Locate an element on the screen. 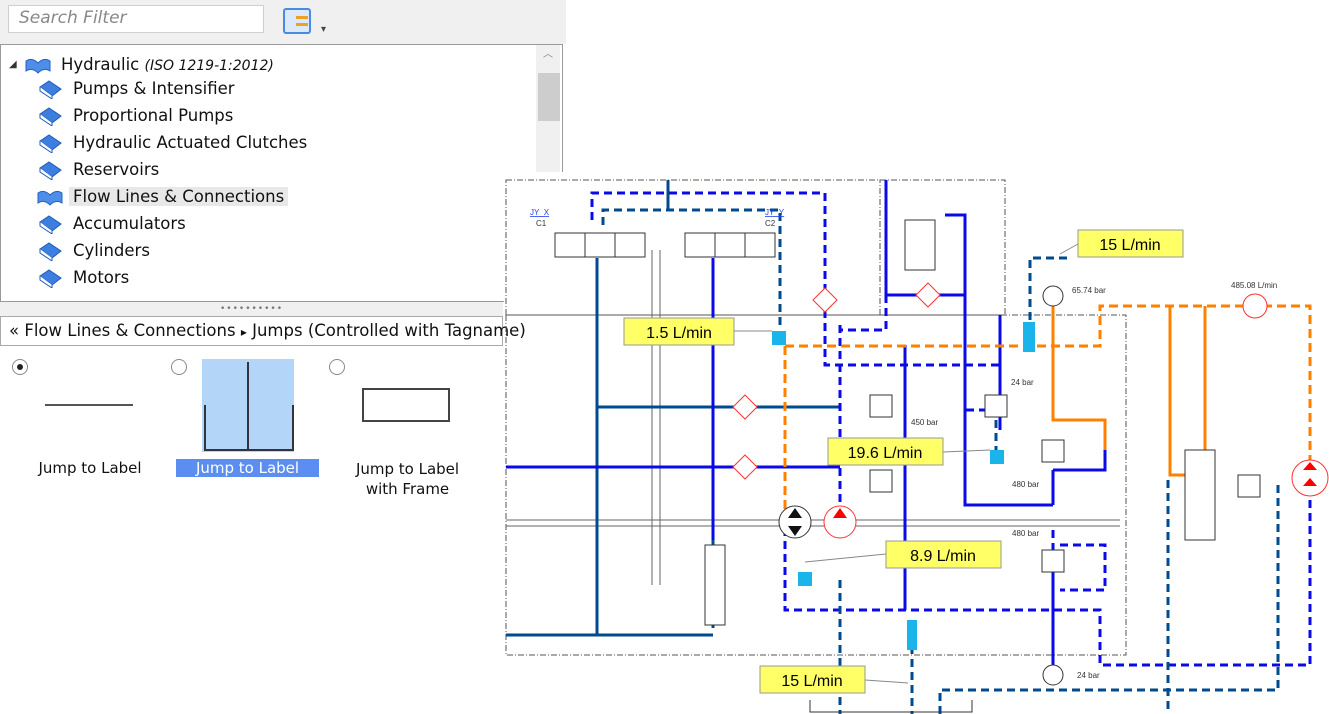 The width and height of the screenshot is (1329, 714). hydraulic-motor-icon is located at coordinates (1310, 478).